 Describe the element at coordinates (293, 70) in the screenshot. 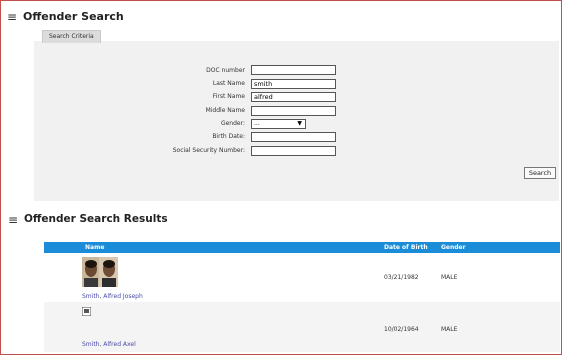

I see `doc-number-input` at that location.